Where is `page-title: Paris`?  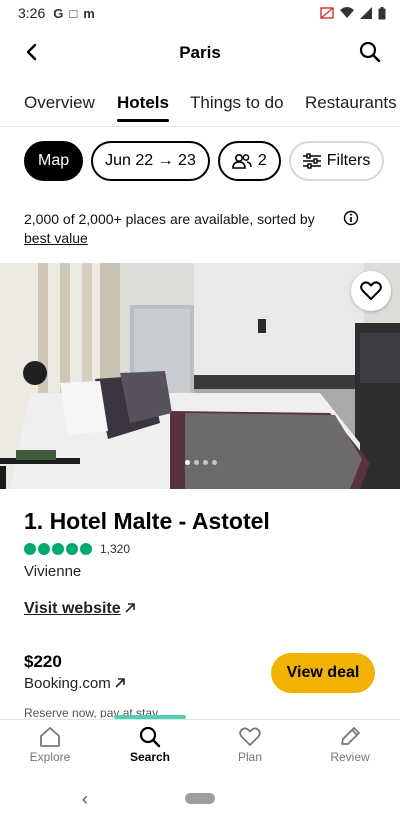 page-title: Paris is located at coordinates (200, 52).